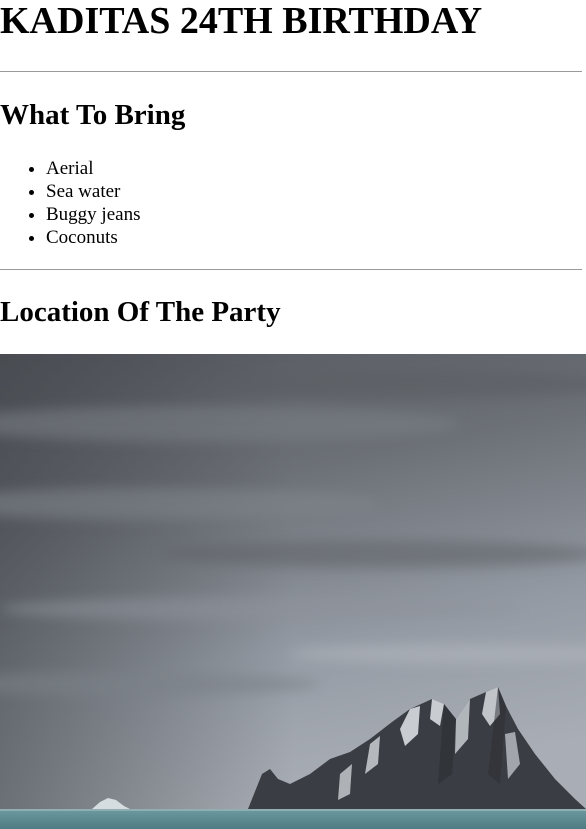  Describe the element at coordinates (93, 214) in the screenshot. I see `list-item: Buggy jeans` at that location.